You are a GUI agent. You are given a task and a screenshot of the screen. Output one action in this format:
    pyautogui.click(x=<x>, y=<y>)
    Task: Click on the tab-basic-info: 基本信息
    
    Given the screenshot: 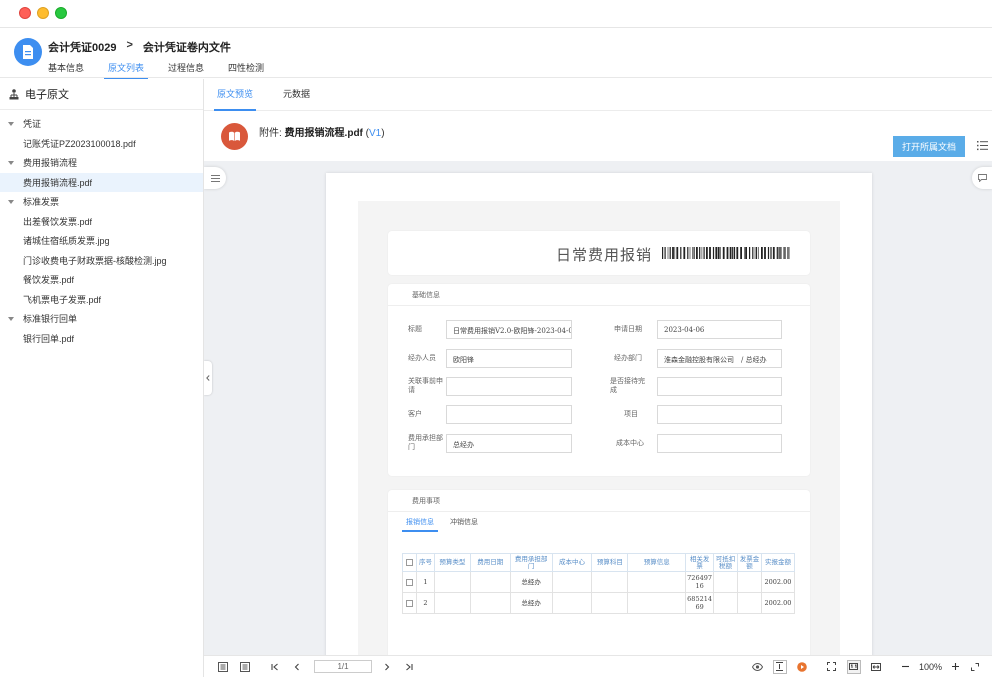 What is the action you would take?
    pyautogui.click(x=66, y=70)
    